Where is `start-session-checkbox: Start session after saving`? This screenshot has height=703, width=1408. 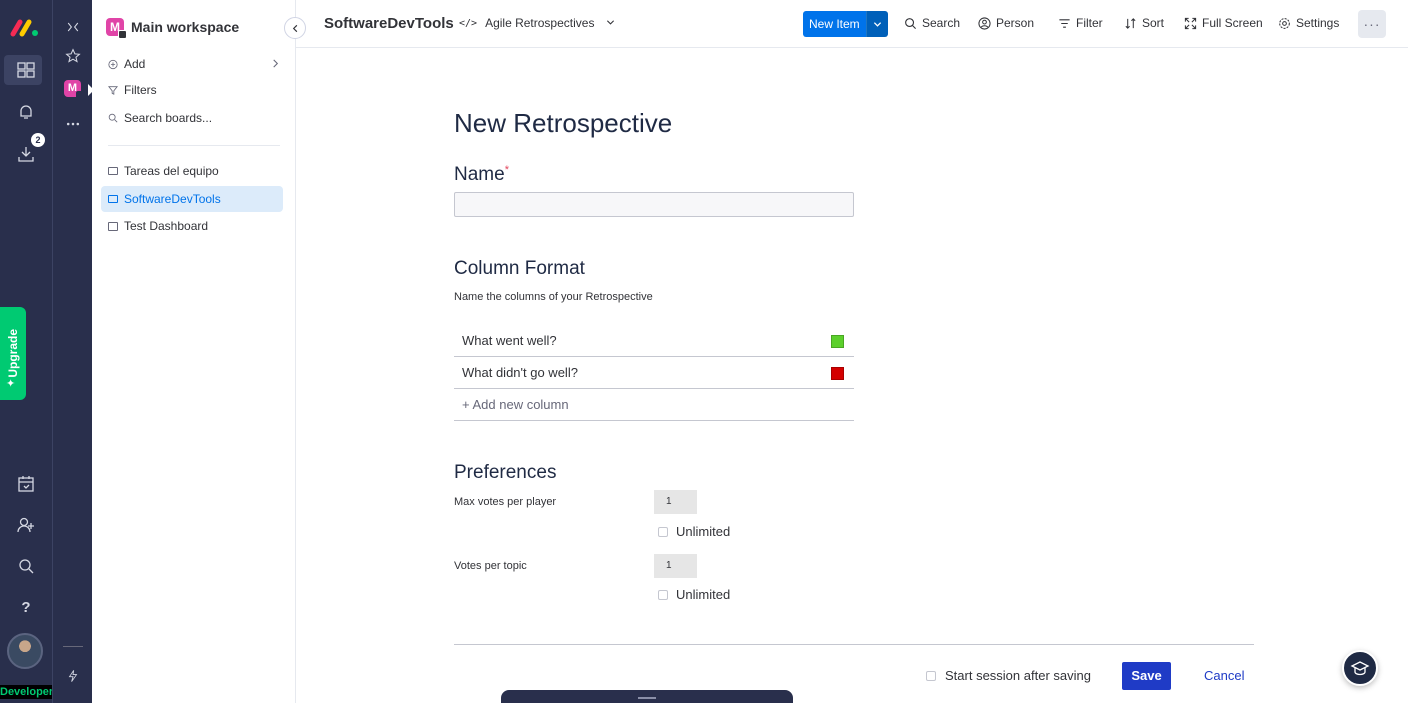 start-session-checkbox: Start session after saving is located at coordinates (1008, 675).